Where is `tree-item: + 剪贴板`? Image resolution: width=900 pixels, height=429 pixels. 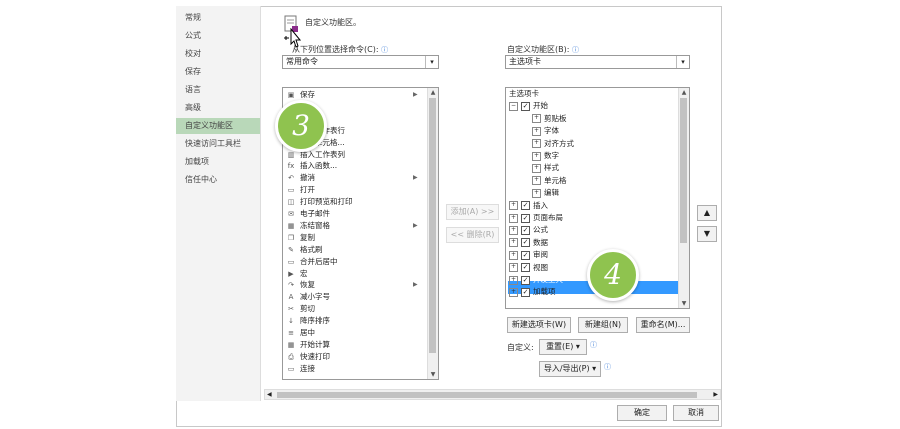 tree-item: + 剪贴板 is located at coordinates (549, 119).